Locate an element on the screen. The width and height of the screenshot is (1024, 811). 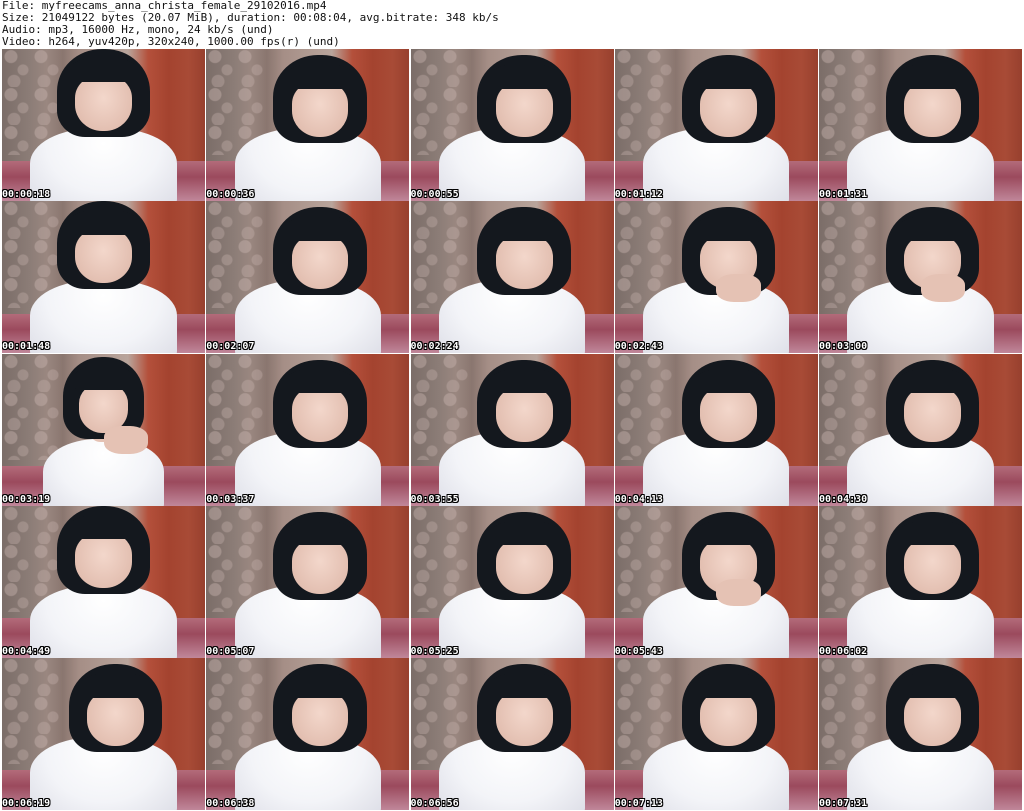
thumbnail: 00:06:19 is located at coordinates (103, 734).